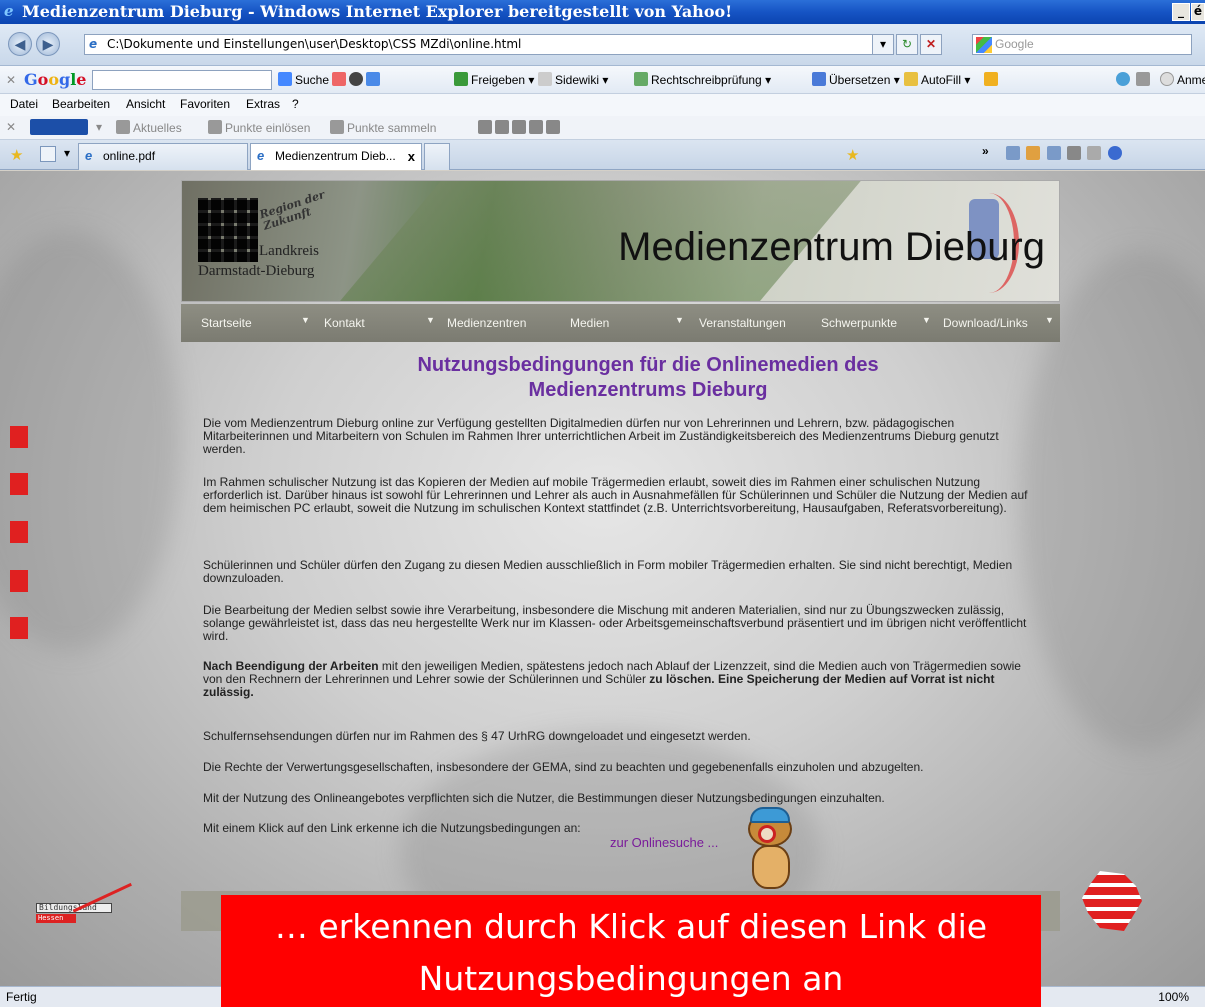 Image resolution: width=1205 pixels, height=1007 pixels. I want to click on payback-extra-icons, so click(520, 127).